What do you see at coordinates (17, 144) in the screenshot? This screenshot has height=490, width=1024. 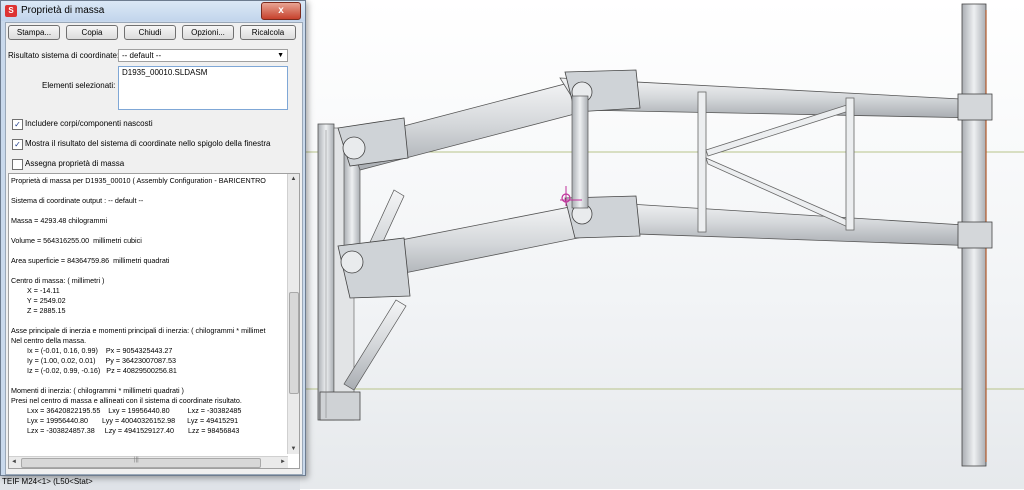 I see `show-coord-checkbox: ✓` at bounding box center [17, 144].